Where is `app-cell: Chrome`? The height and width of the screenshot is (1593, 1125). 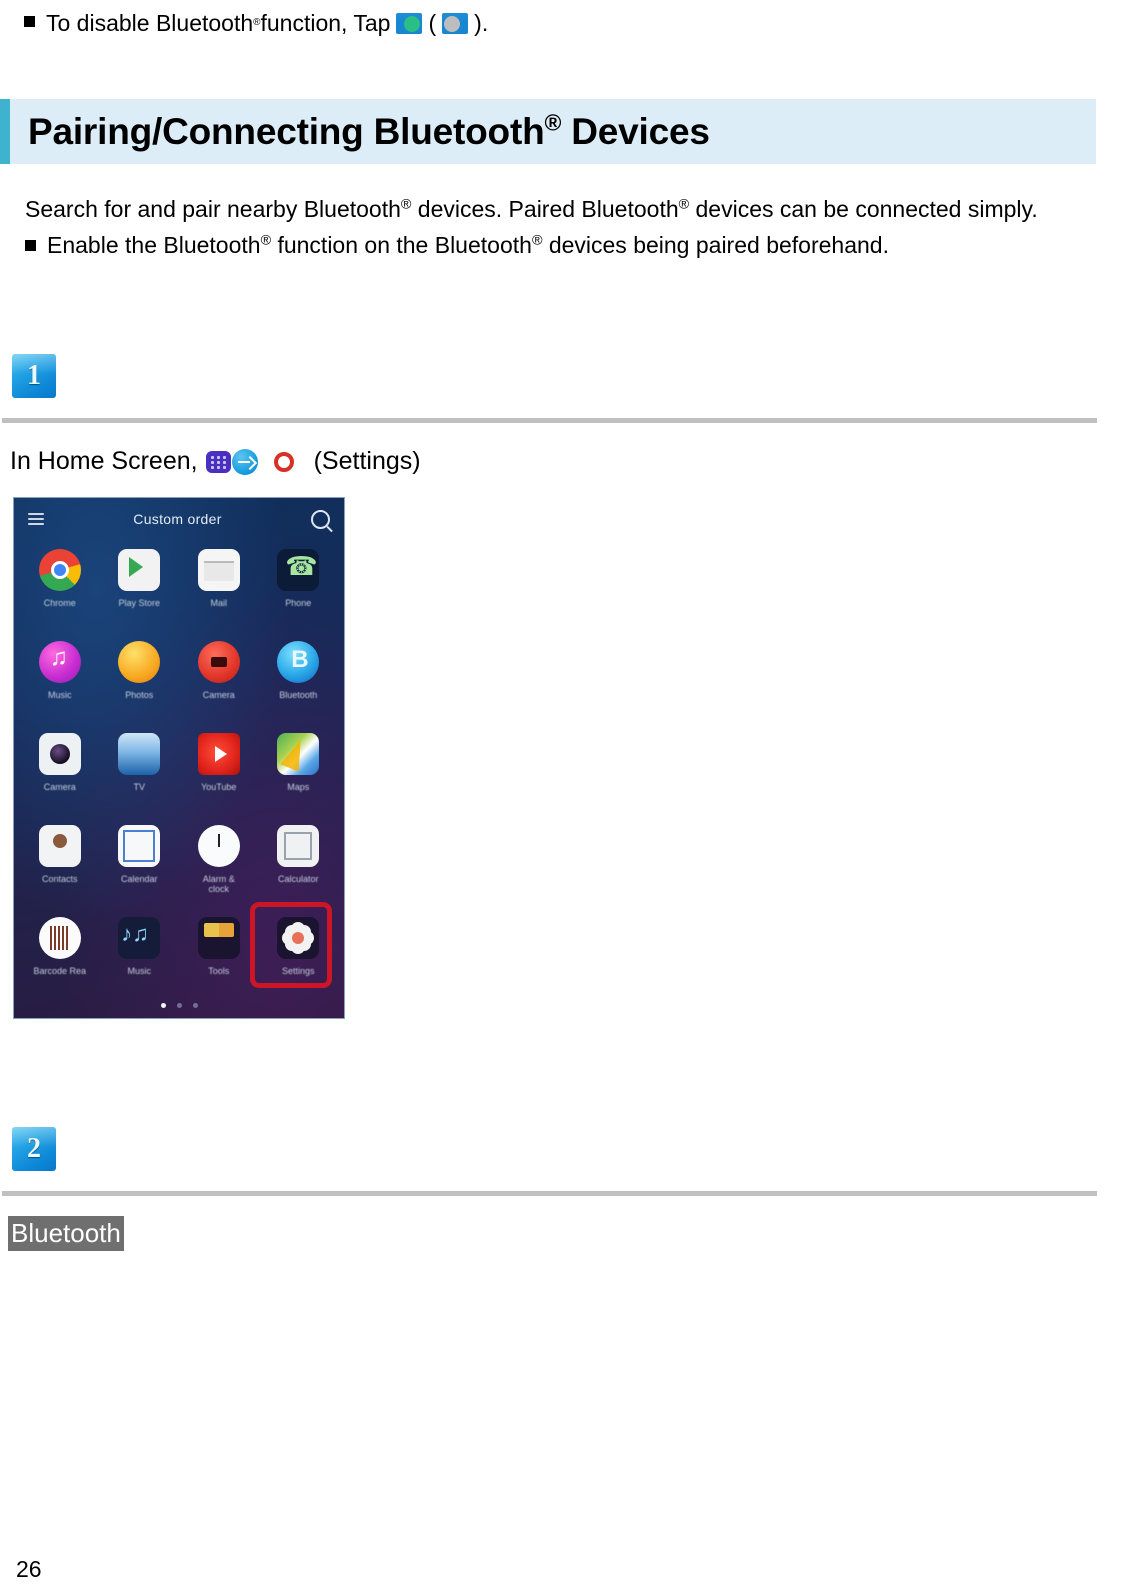
app-cell: Chrome is located at coordinates (60, 586).